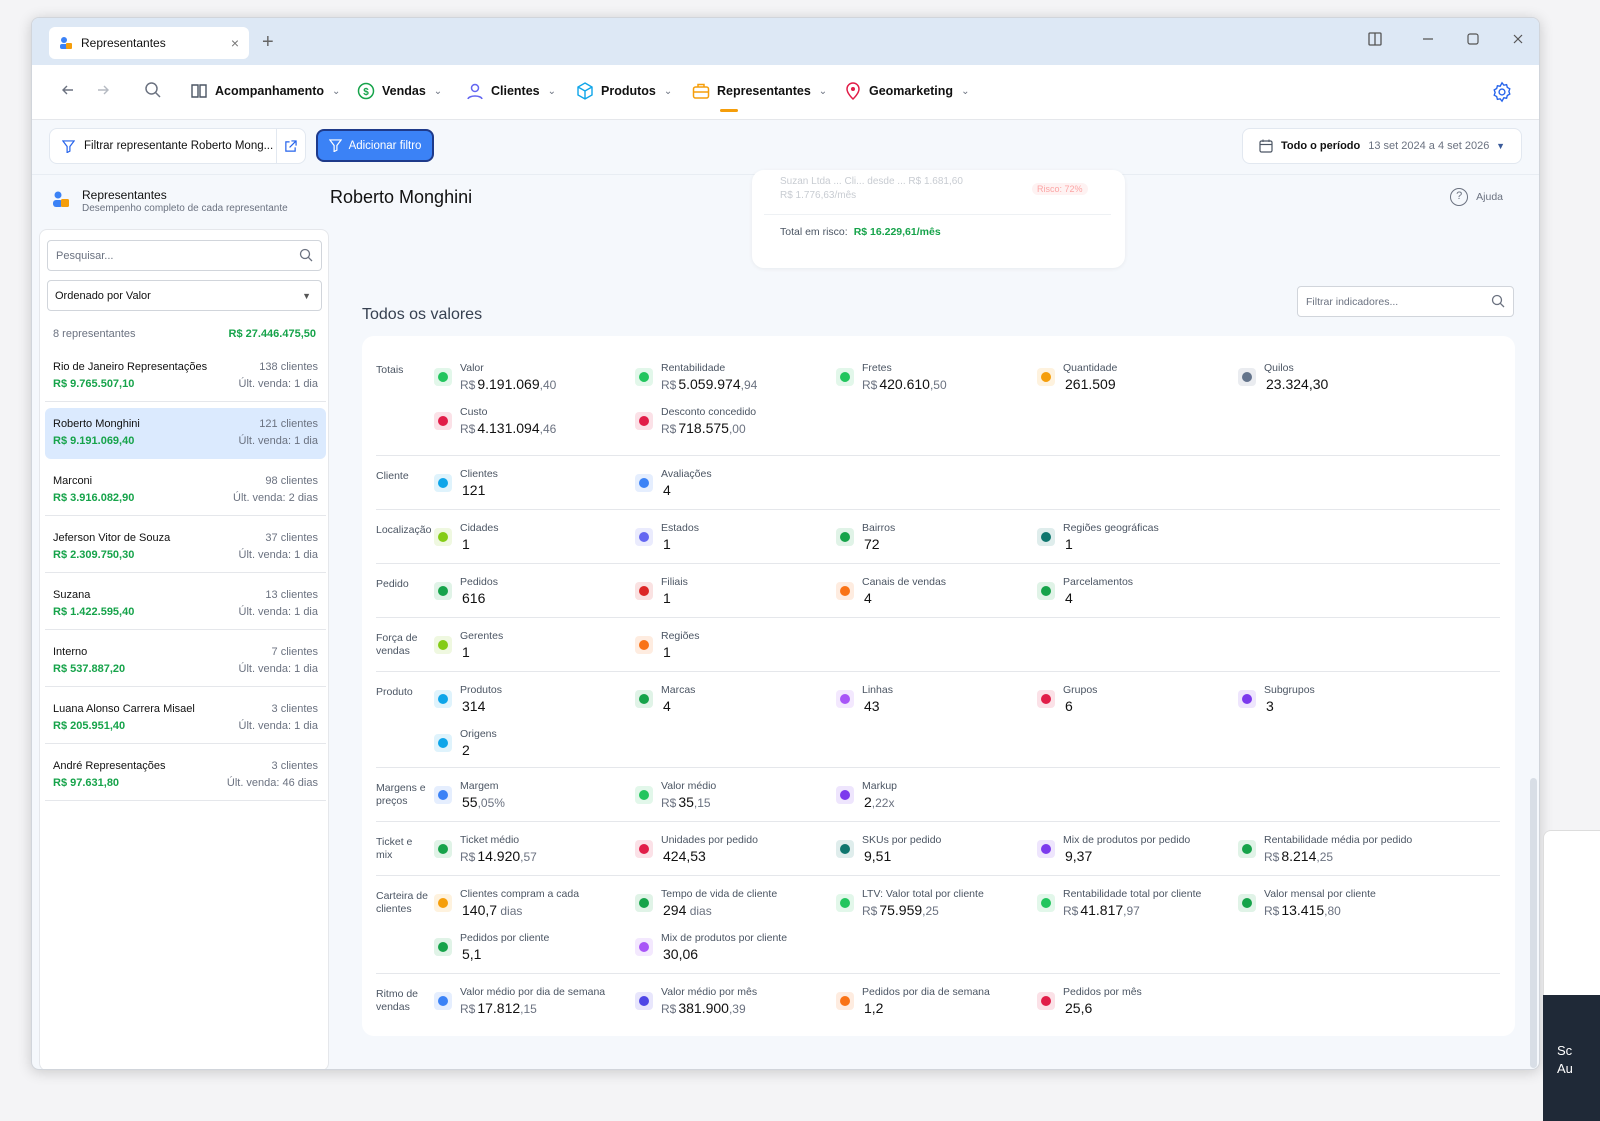 The image size is (1600, 1121). Describe the element at coordinates (394, 692) in the screenshot. I see `metrics-row-label: Produto` at that location.